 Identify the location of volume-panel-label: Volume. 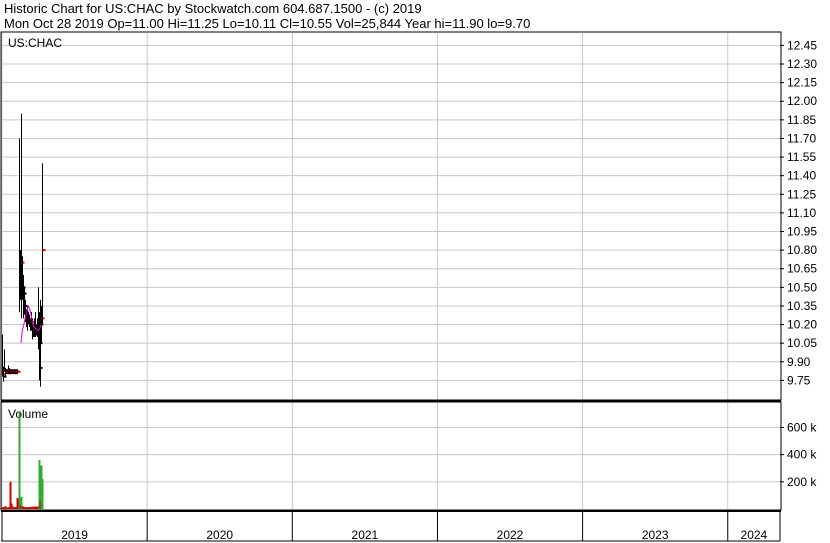
(28, 414).